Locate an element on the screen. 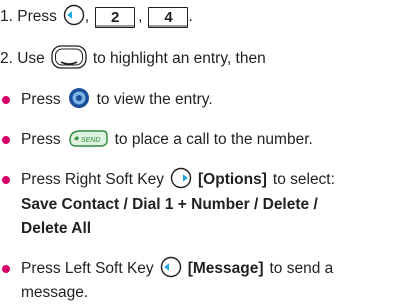 The width and height of the screenshot is (411, 308). period: . is located at coordinates (190, 16).